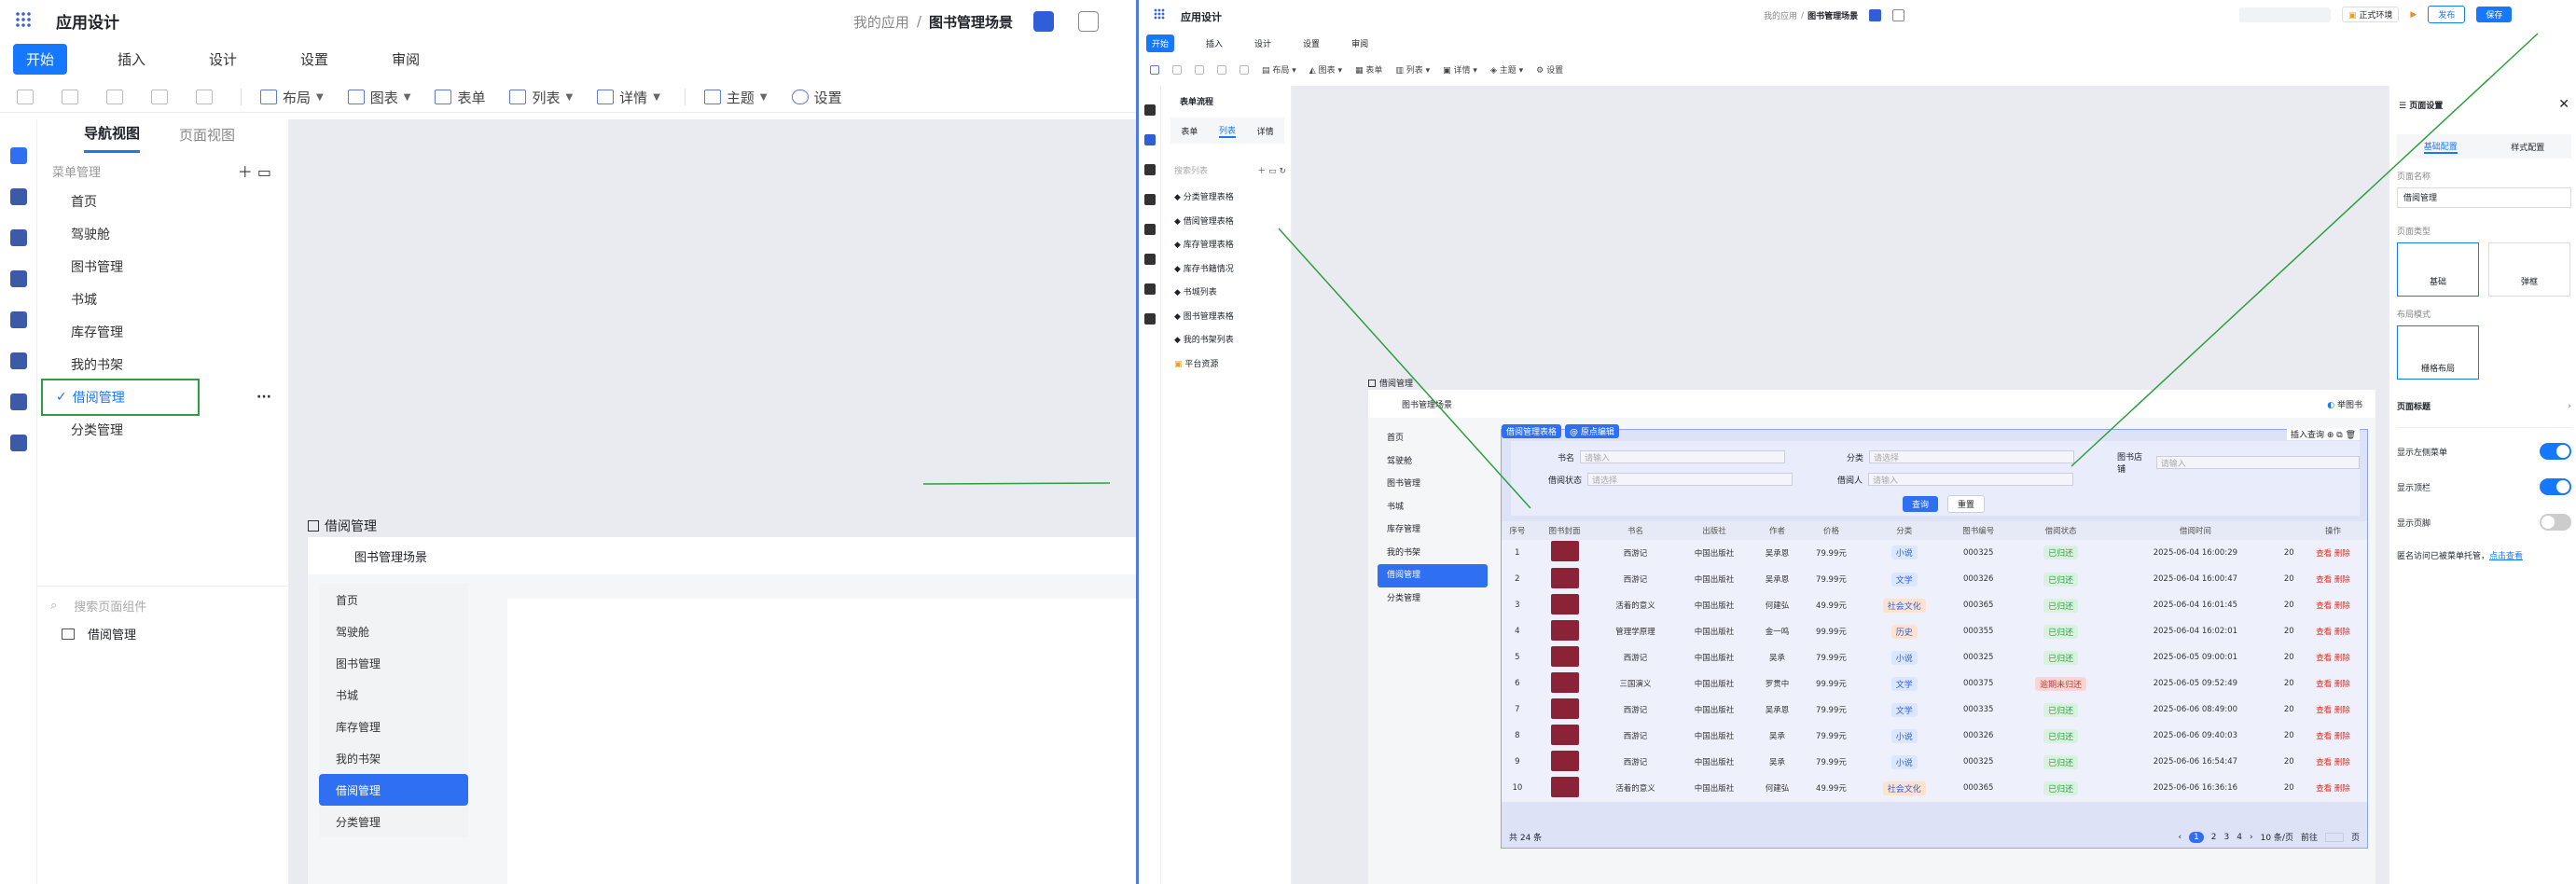 The width and height of the screenshot is (2576, 884). I want to click on delete-icon, so click(114, 97).